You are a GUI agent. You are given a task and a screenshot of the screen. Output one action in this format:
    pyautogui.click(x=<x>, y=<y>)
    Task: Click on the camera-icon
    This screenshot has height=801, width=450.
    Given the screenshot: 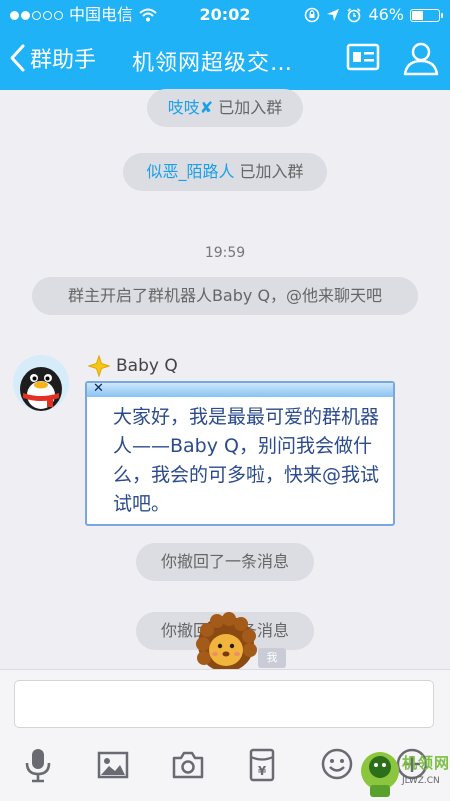 What is the action you would take?
    pyautogui.click(x=188, y=765)
    